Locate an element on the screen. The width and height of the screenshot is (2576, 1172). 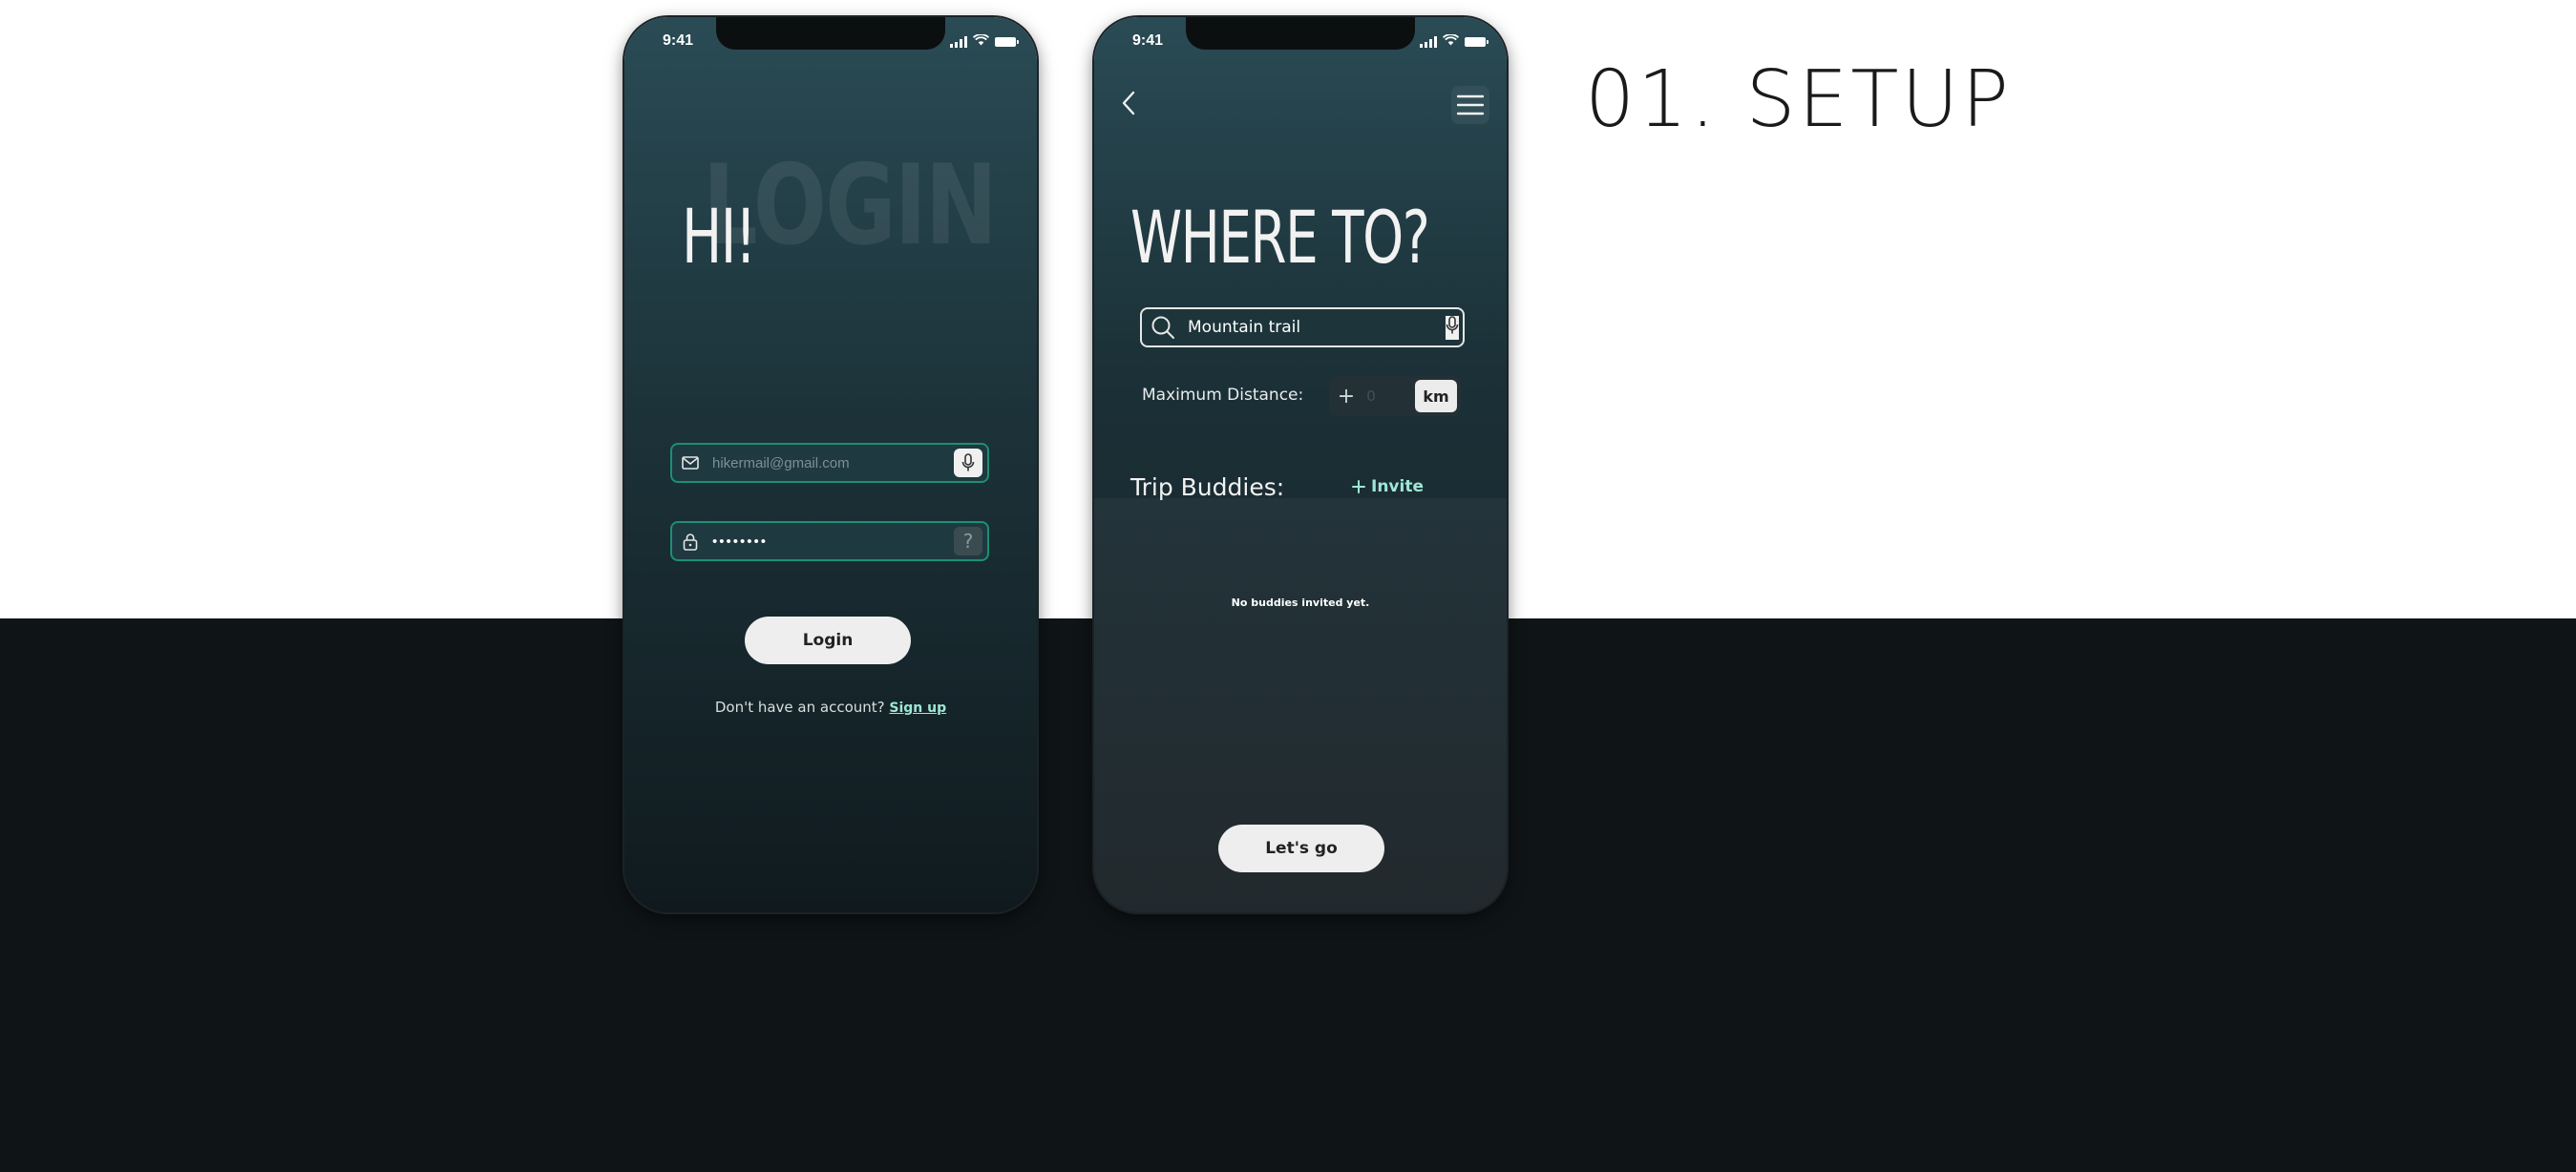
help-icon: ? is located at coordinates (968, 541).